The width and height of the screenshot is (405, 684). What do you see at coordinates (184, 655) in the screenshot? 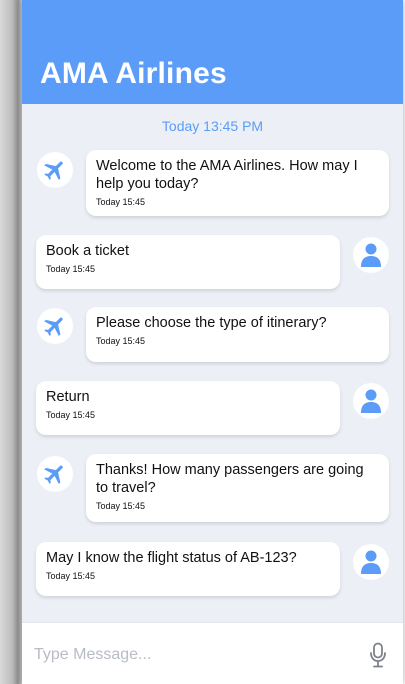
I see `message-input` at bounding box center [184, 655].